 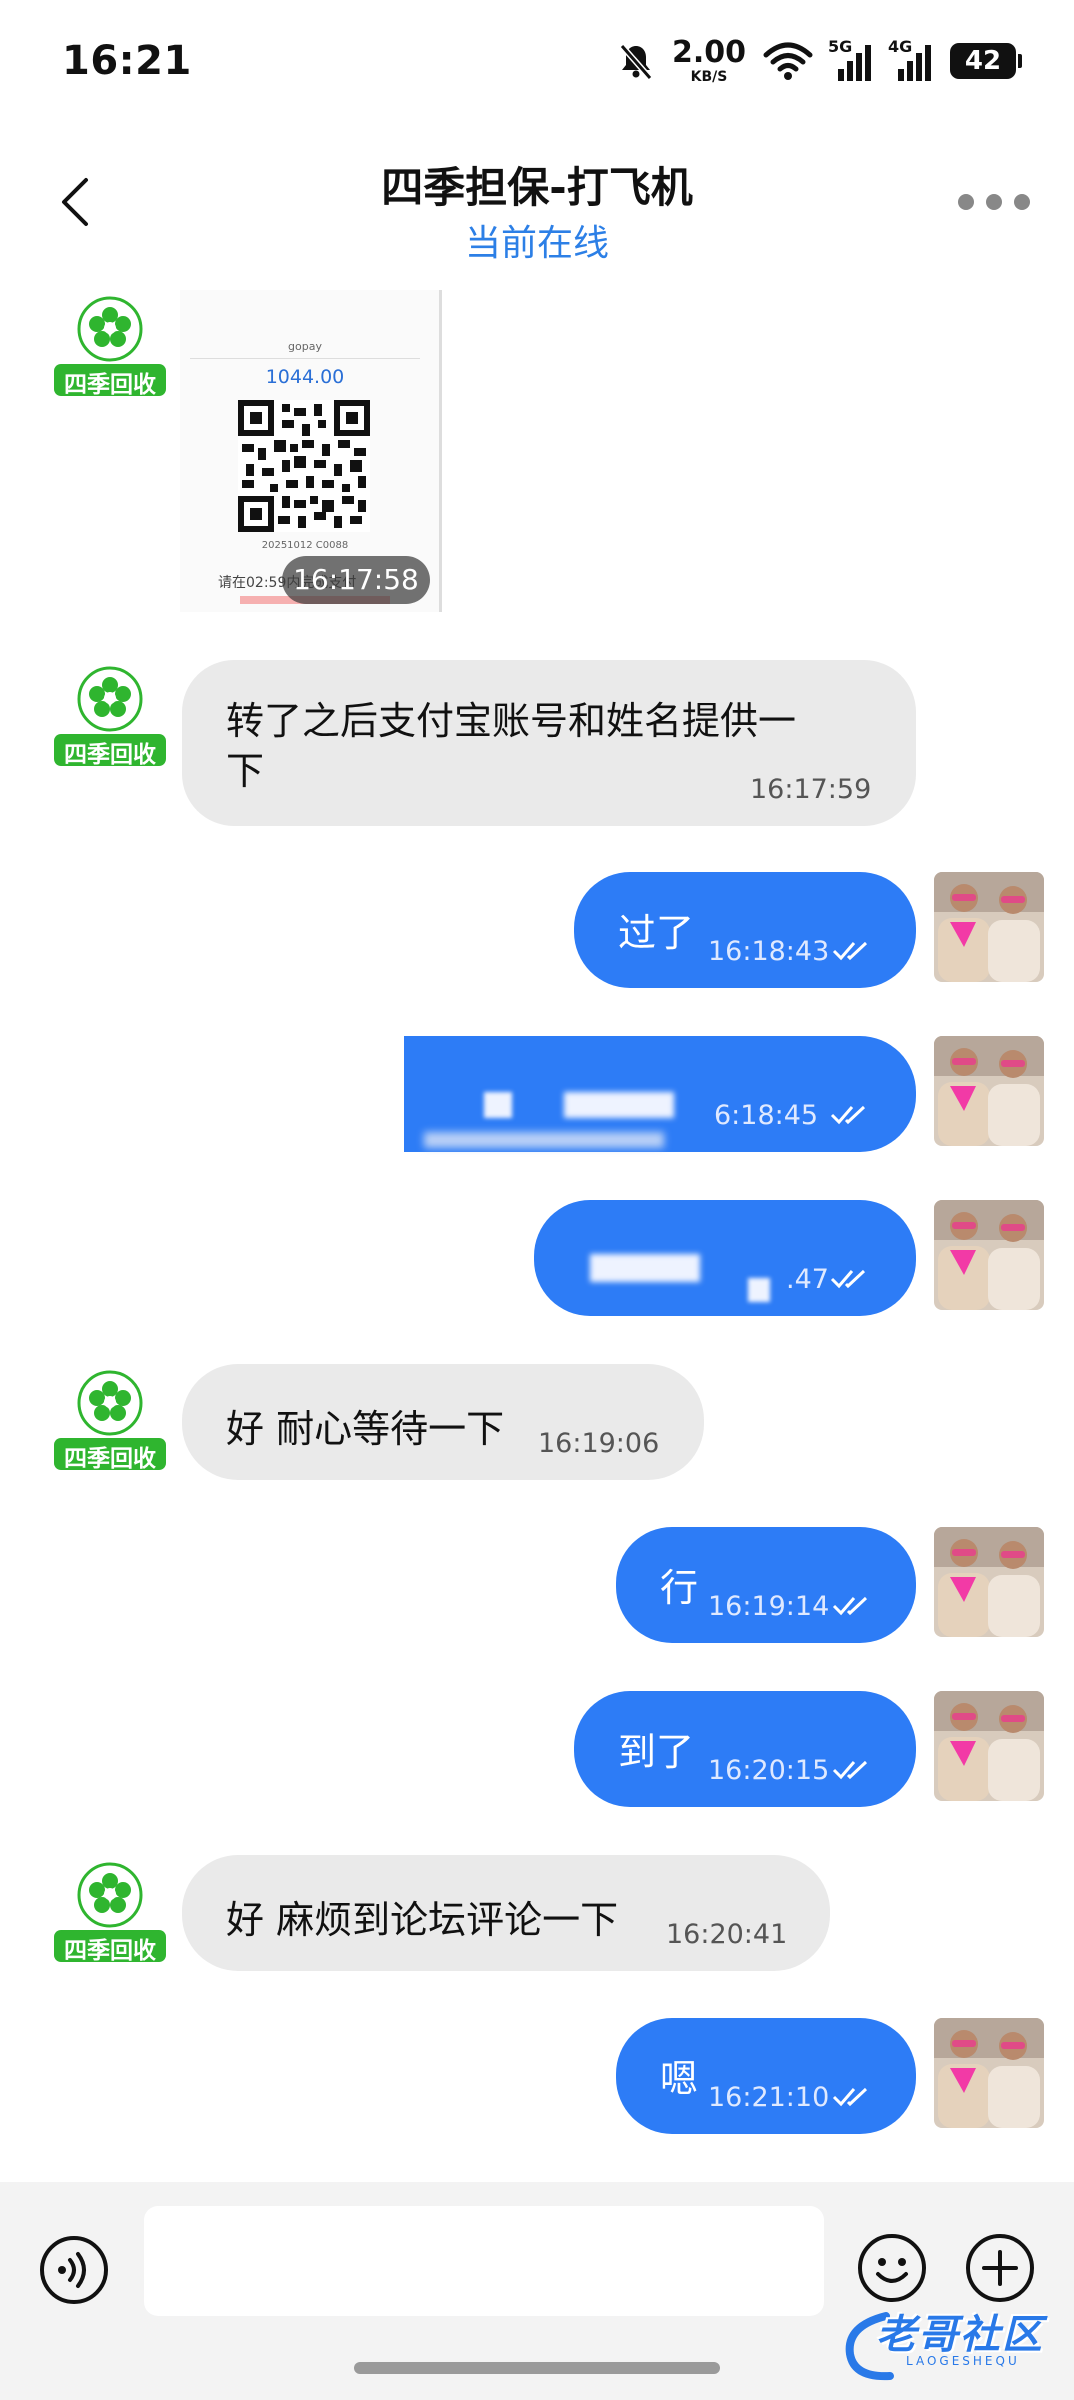 I want to click on message-text: 转了之后支付宝账号和姓名提供一 下, so click(x=511, y=746).